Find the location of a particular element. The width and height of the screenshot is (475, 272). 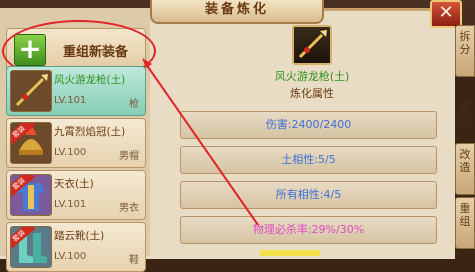

close-button: ✕ is located at coordinates (446, 14).